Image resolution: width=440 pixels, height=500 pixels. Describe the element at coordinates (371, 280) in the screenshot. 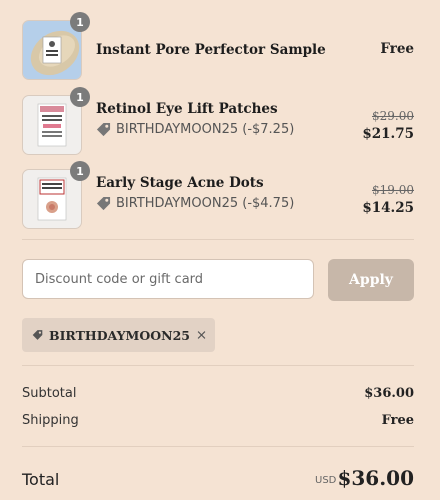

I see `apply-button: Apply` at that location.